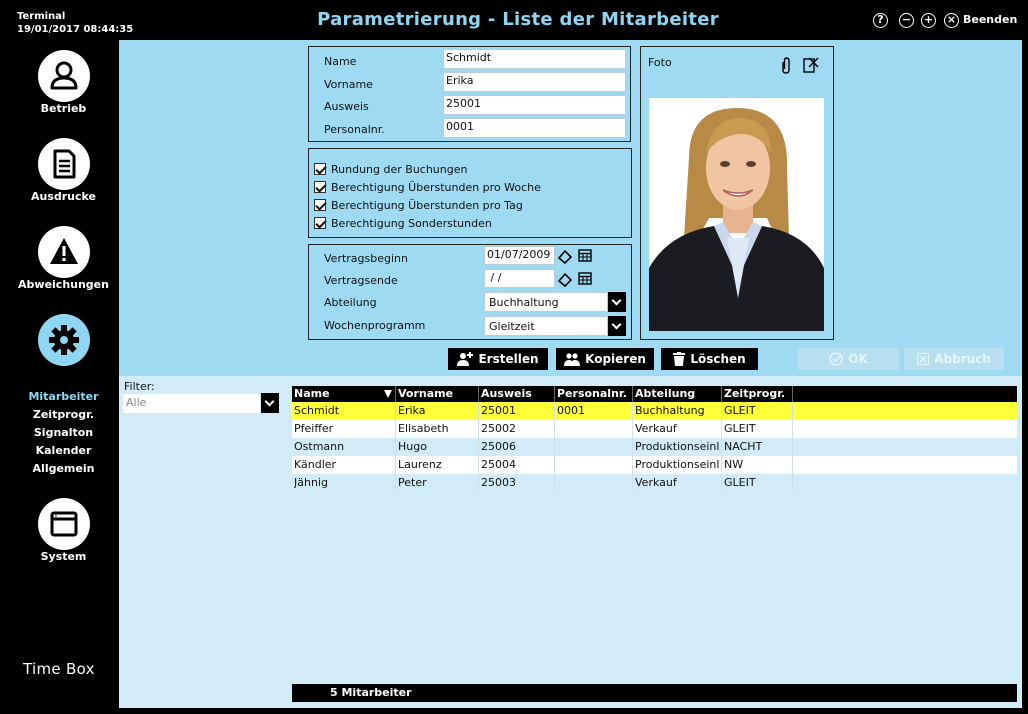 This screenshot has width=1028, height=714. Describe the element at coordinates (786, 66) in the screenshot. I see `paperclip-icon` at that location.